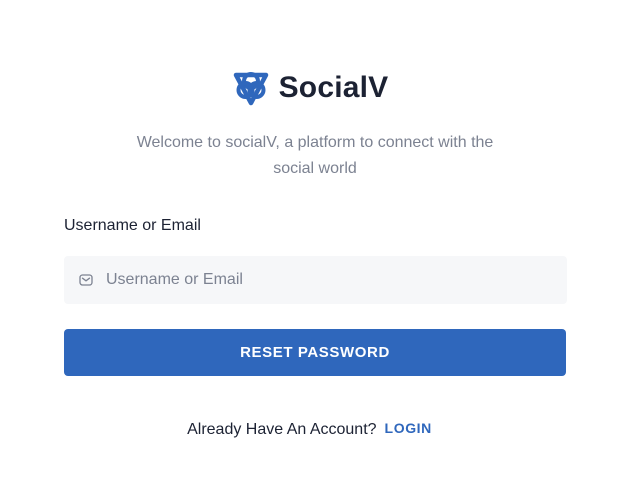 The height and width of the screenshot is (481, 619). Describe the element at coordinates (132, 225) in the screenshot. I see `username-or-email-label: Username or Email` at that location.